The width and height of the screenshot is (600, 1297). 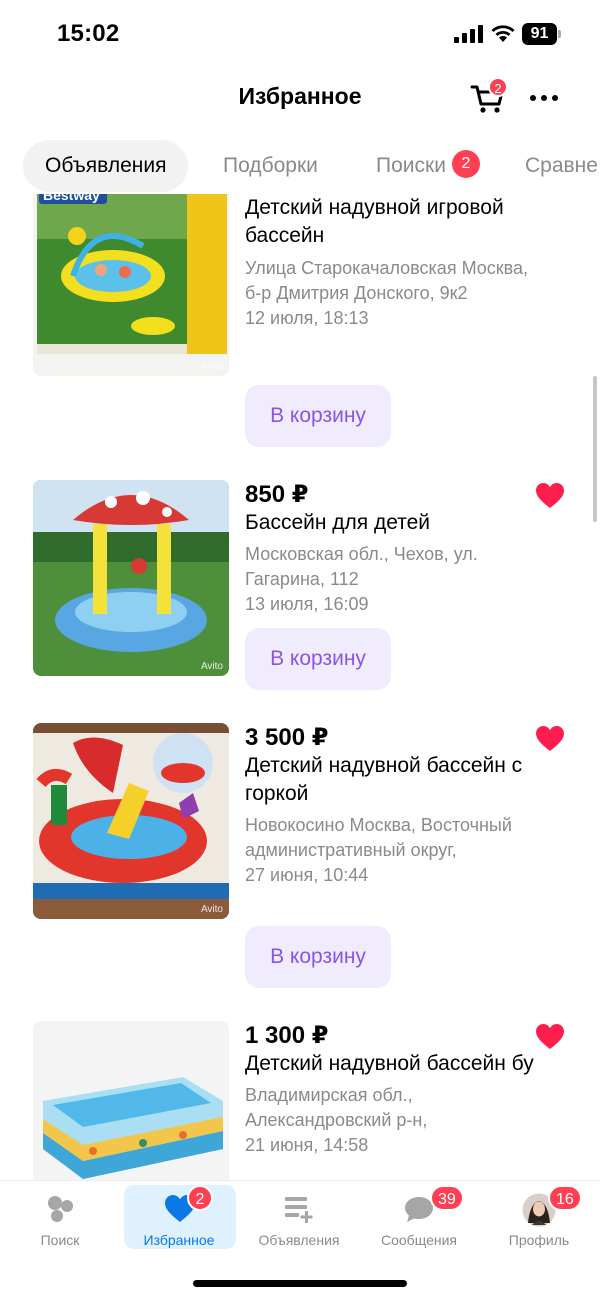 I want to click on battery-level: 91, so click(x=539, y=34).